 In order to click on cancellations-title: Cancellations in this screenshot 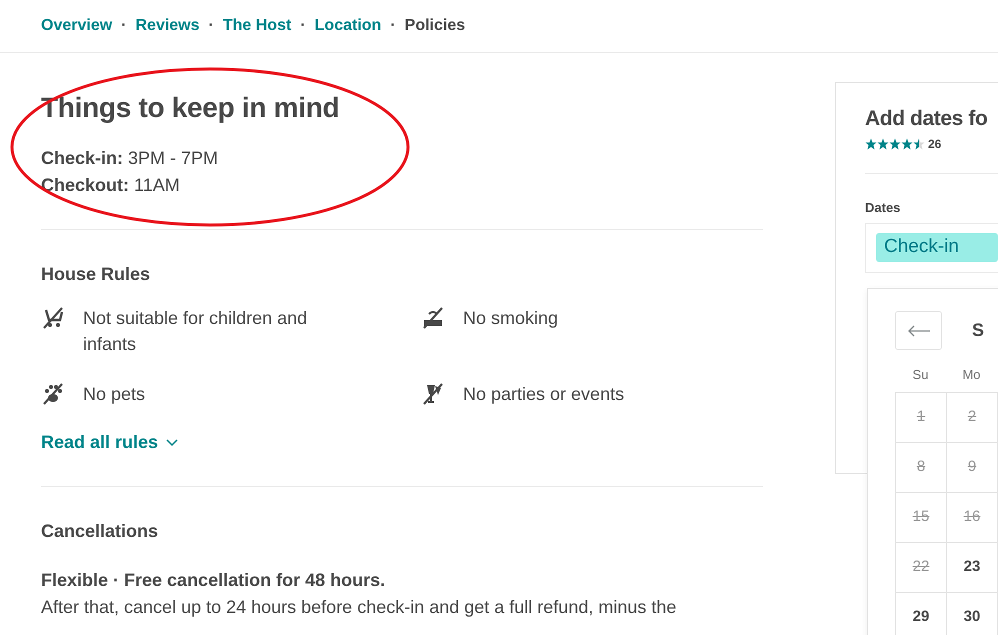, I will do `click(100, 531)`.